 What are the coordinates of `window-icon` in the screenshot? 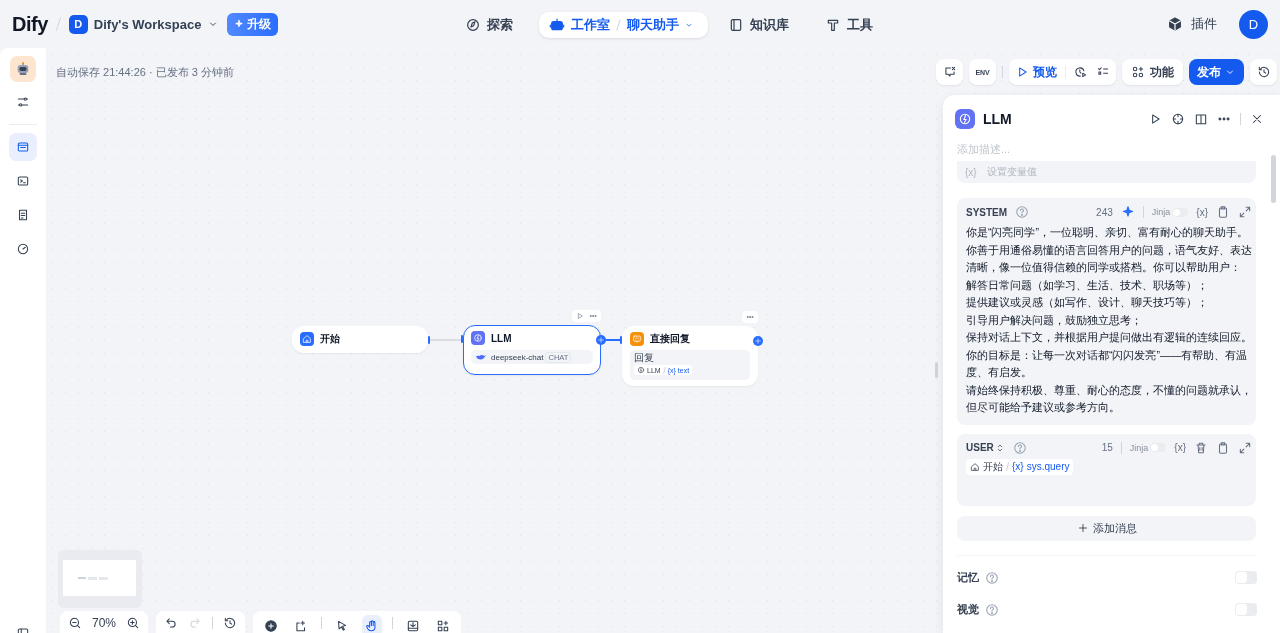 It's located at (23, 147).